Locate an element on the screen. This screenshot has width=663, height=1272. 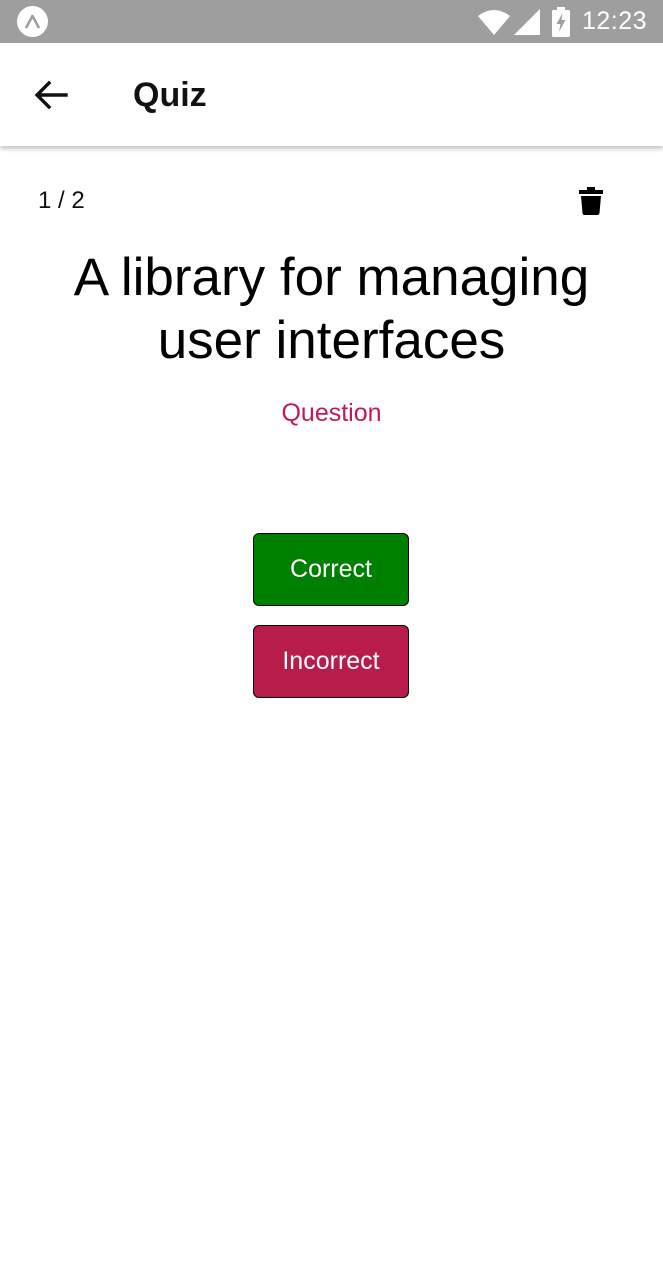
wifi-icon is located at coordinates (493, 22).